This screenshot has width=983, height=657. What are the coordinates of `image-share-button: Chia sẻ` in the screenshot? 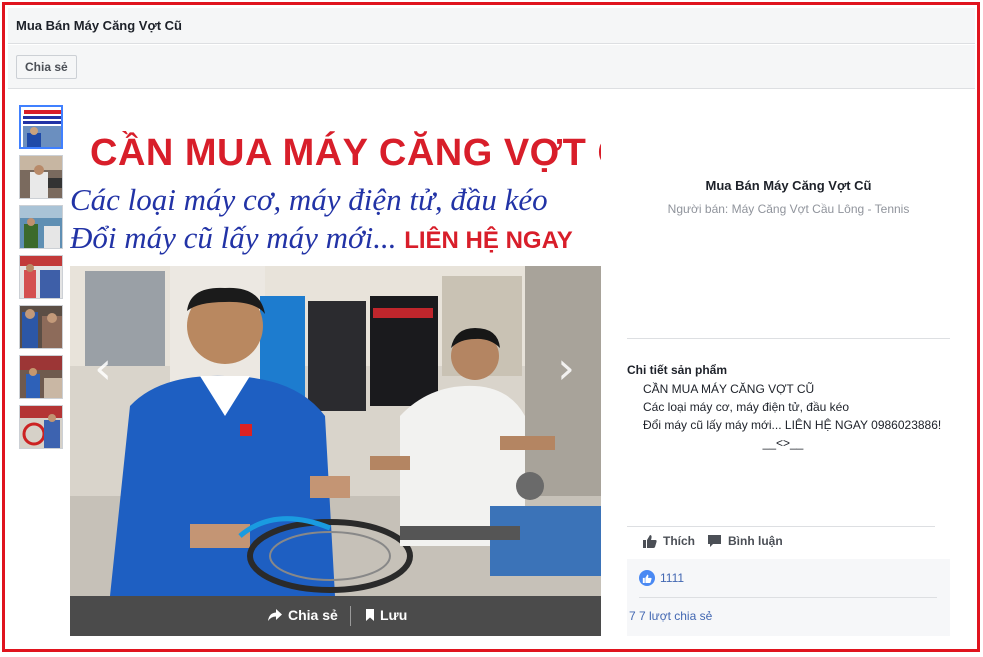 It's located at (302, 615).